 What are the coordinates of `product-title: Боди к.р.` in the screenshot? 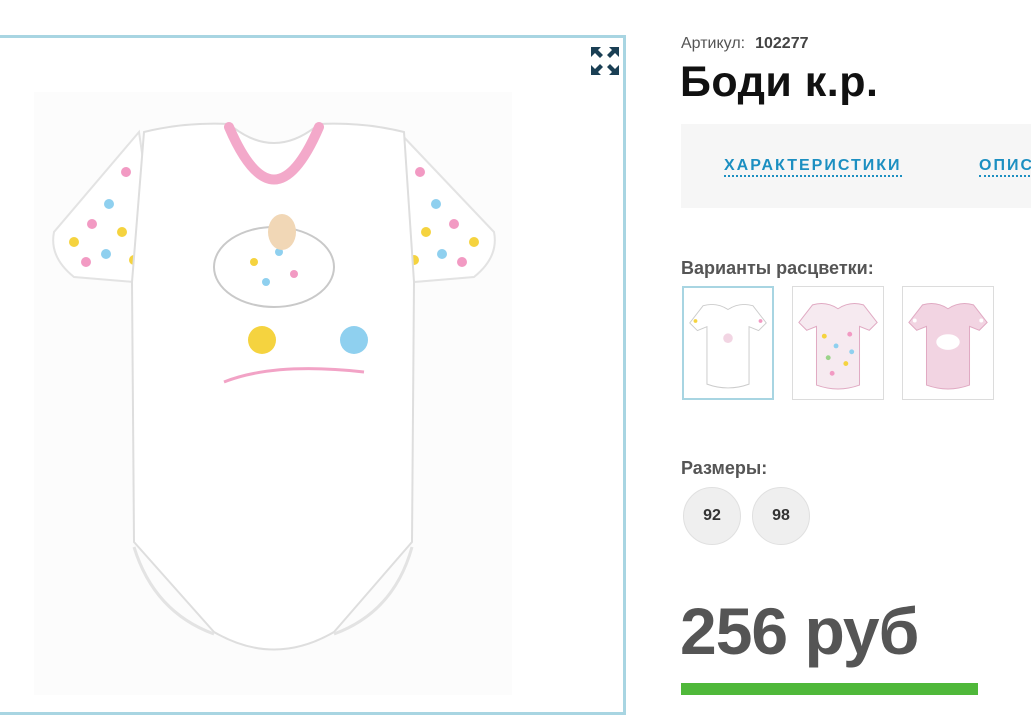 It's located at (779, 82).